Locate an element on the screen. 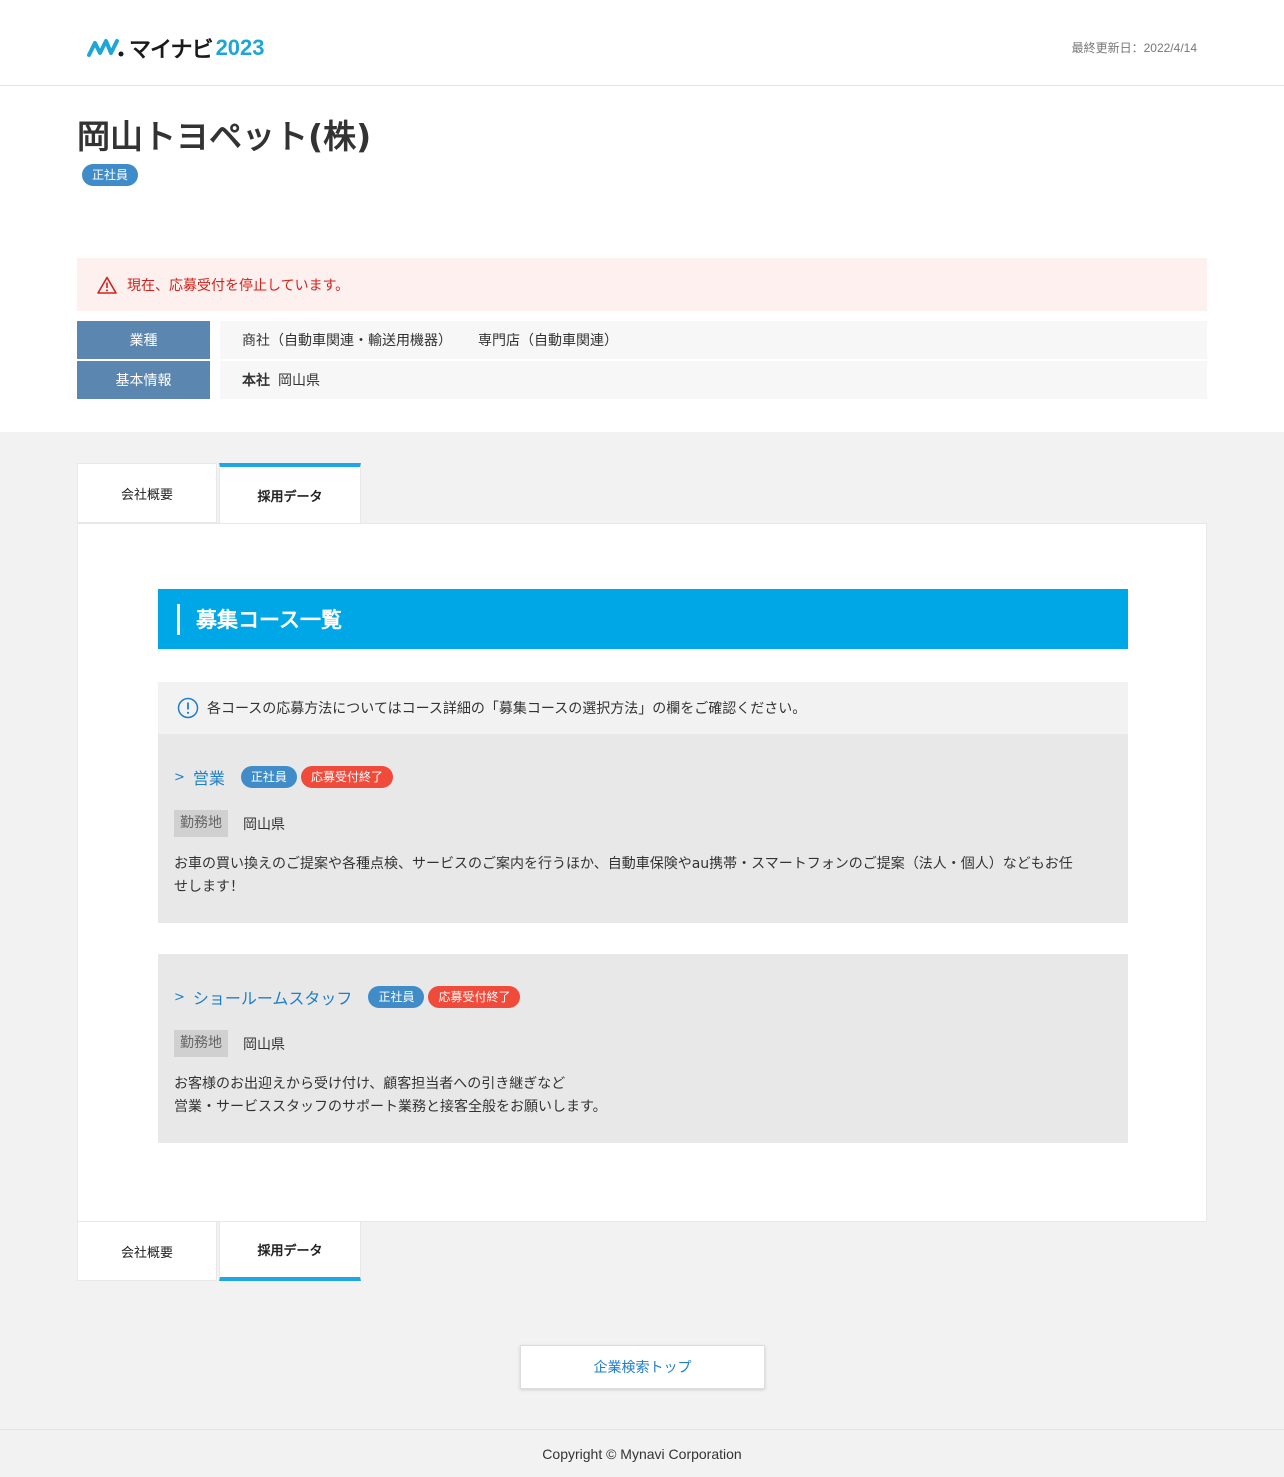 This screenshot has height=1477, width=1284. hq-label: 本社 is located at coordinates (256, 381).